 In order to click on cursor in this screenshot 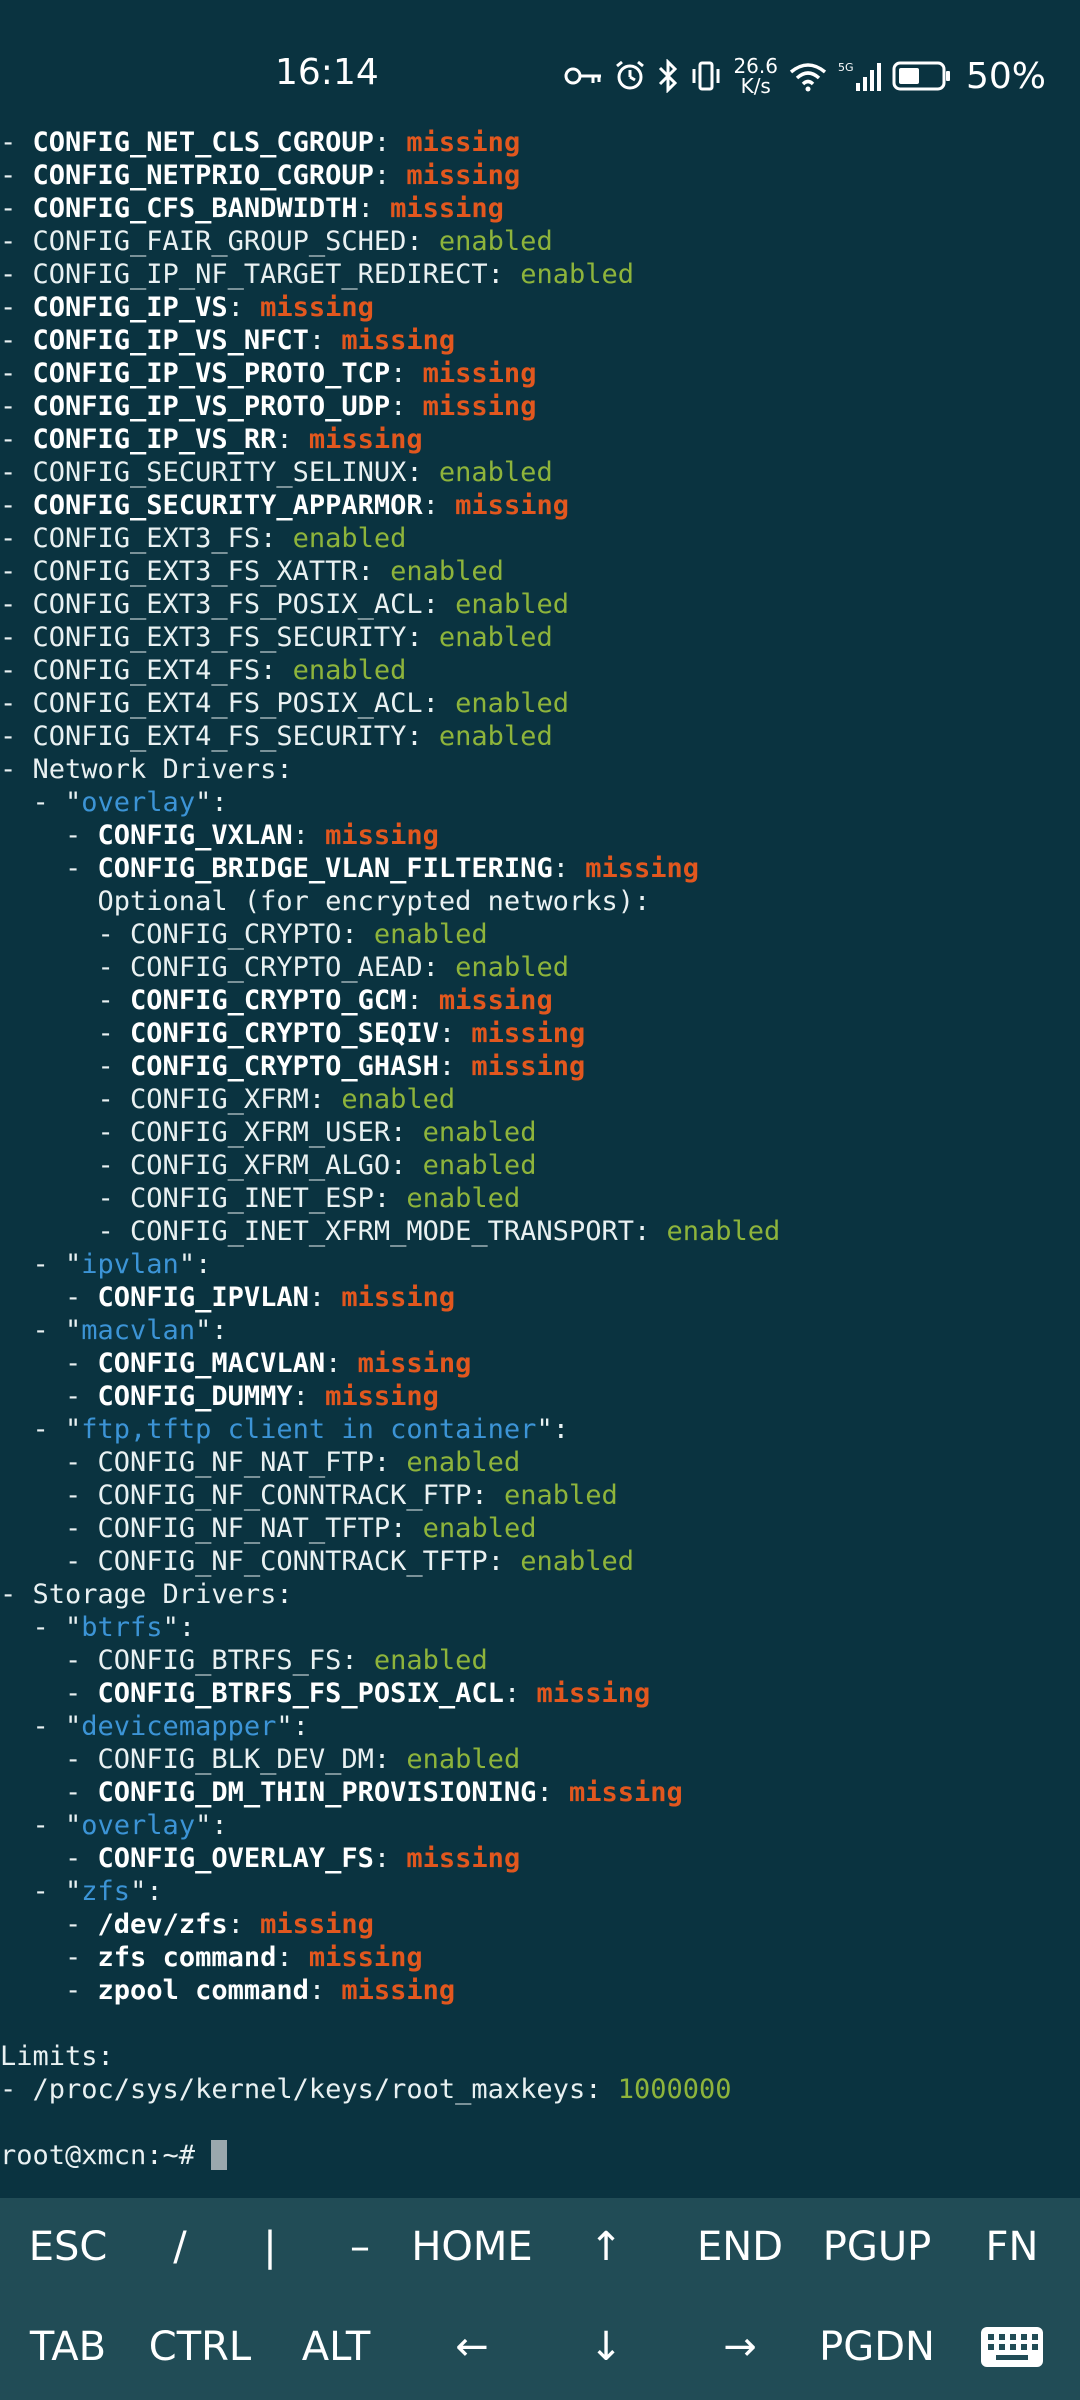, I will do `click(219, 2155)`.